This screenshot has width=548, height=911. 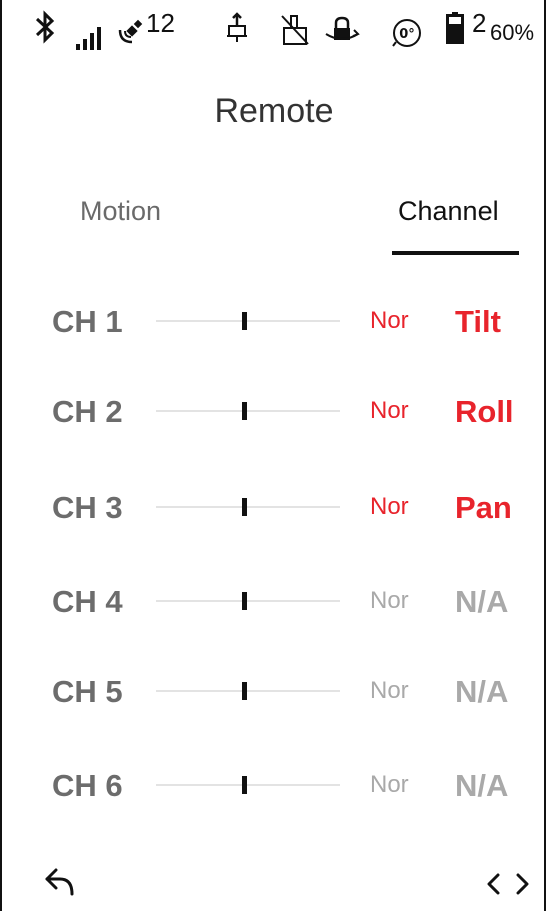 What do you see at coordinates (478, 322) in the screenshot?
I see `channel-function: Tilt` at bounding box center [478, 322].